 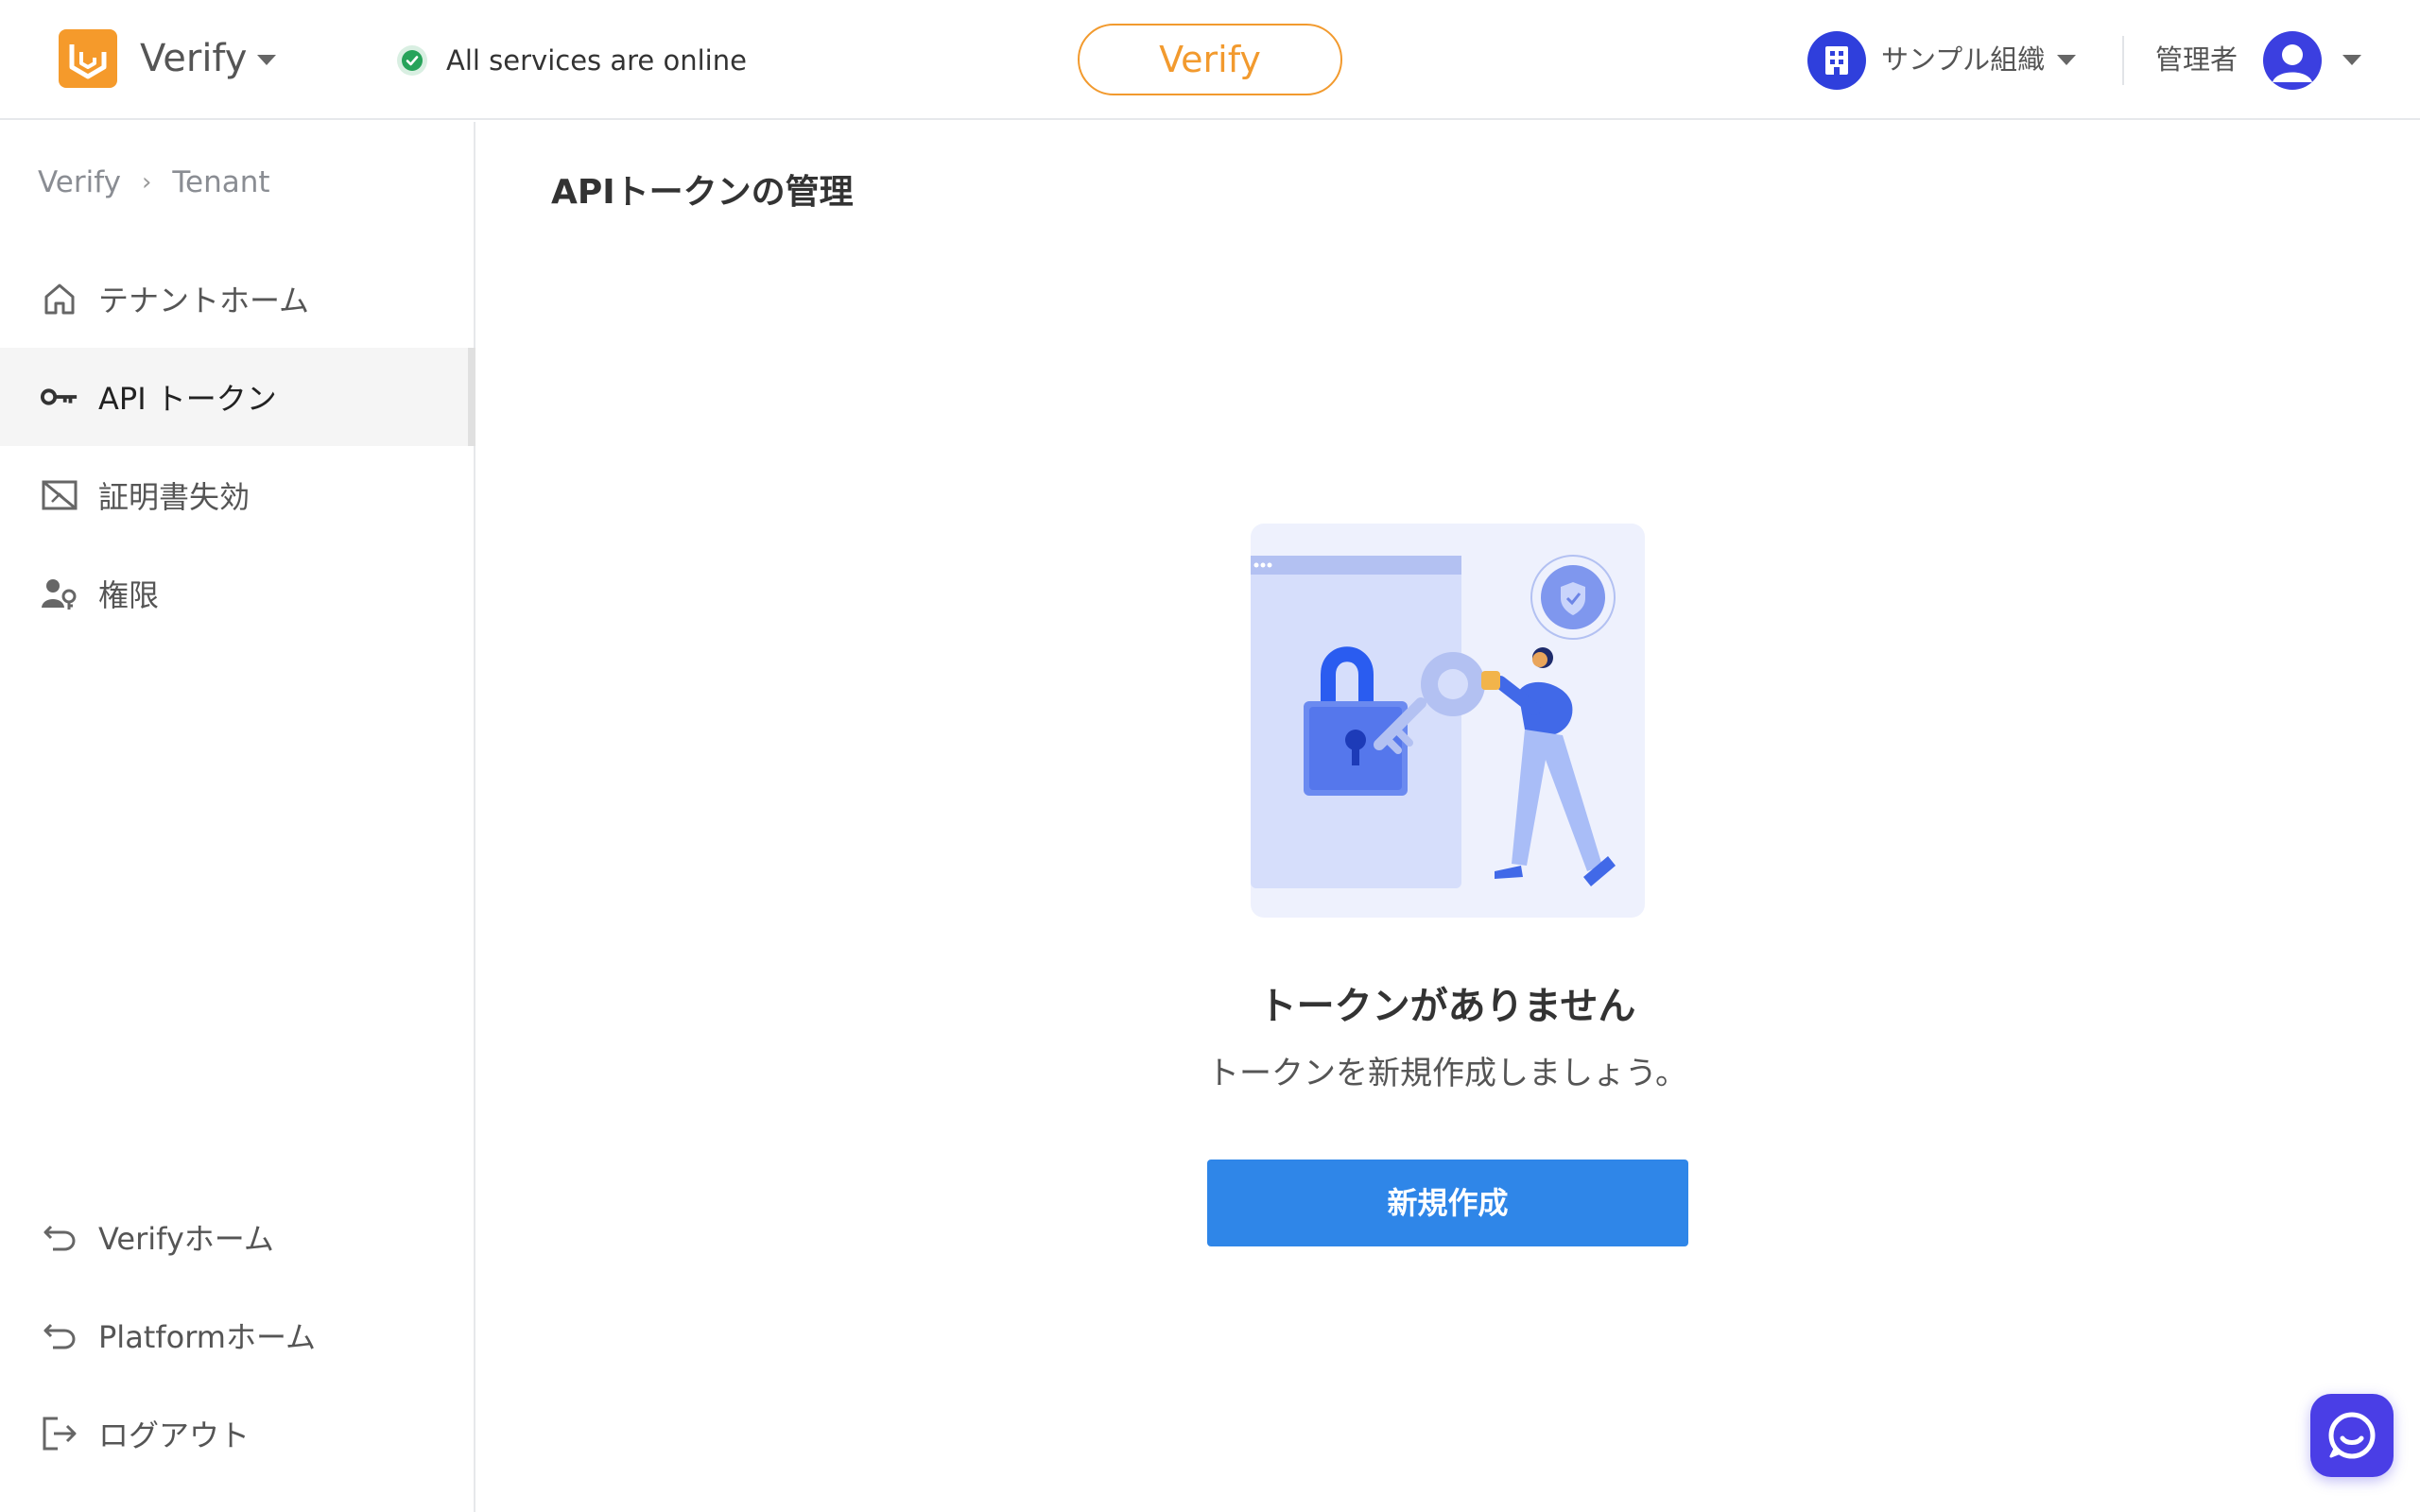 I want to click on sidebar-item-label: テナントホーム, so click(x=204, y=300).